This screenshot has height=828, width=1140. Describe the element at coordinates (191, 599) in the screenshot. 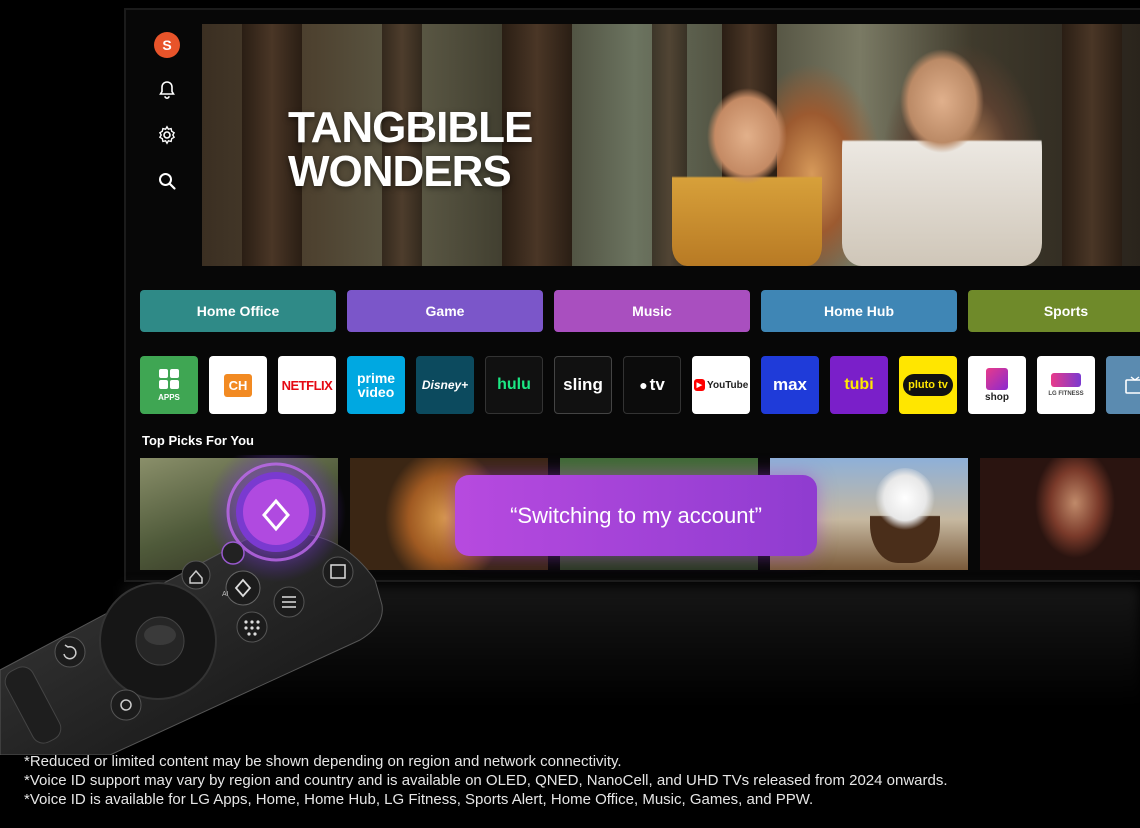

I see `remote-control-illustration: AI` at that location.